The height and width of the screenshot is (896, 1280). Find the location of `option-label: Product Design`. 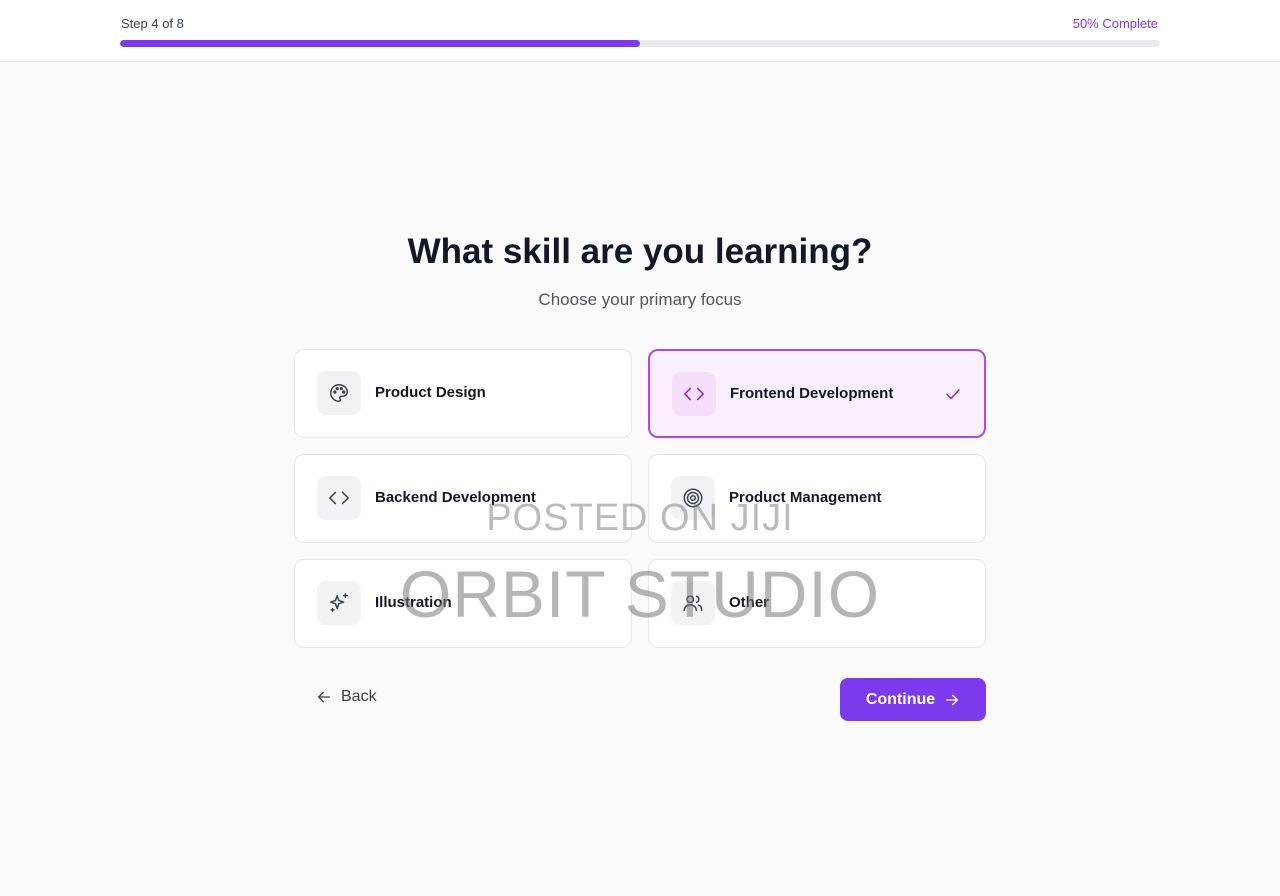

option-label: Product Design is located at coordinates (430, 392).